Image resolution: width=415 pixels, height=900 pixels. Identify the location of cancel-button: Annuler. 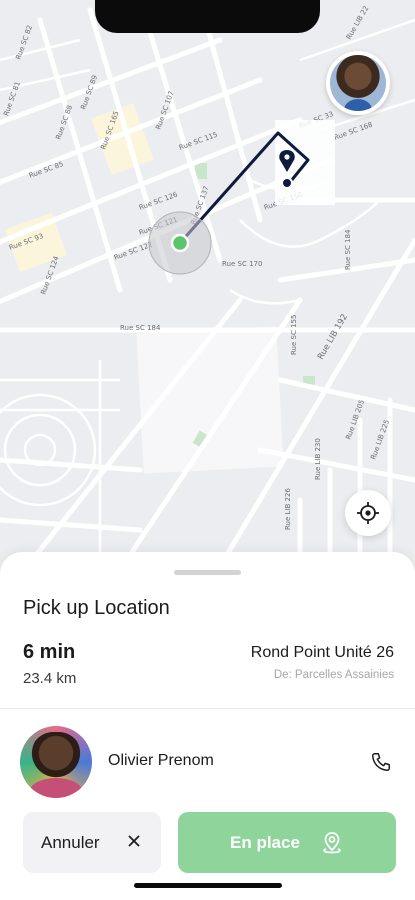
(92, 842).